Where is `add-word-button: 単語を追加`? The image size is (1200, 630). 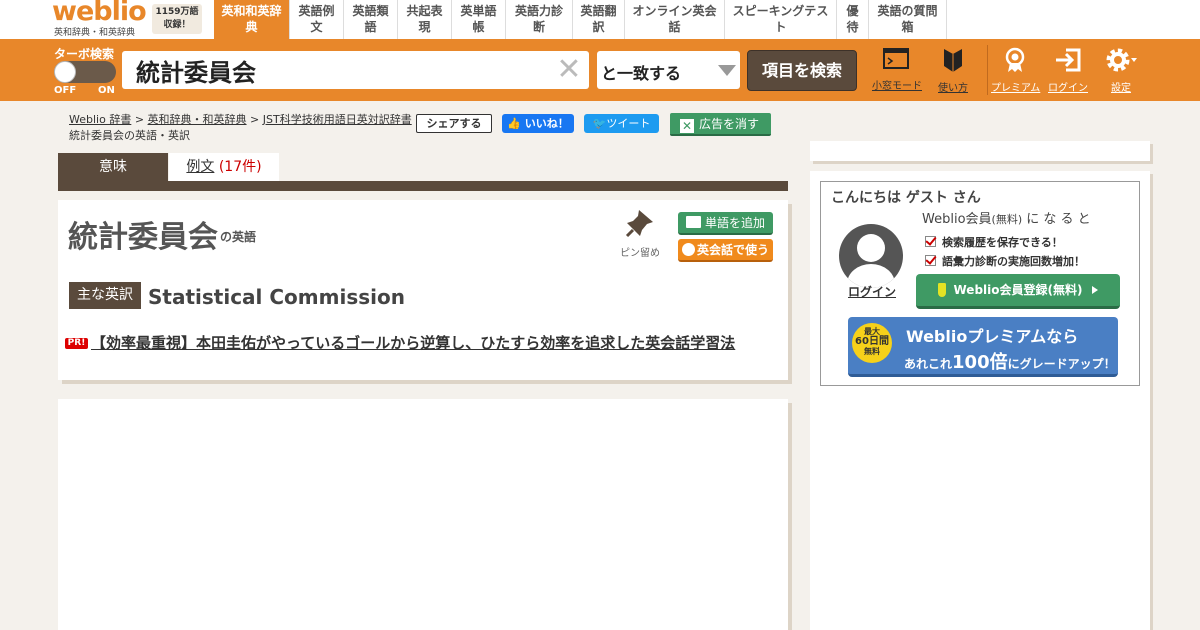 add-word-button: 単語を追加 is located at coordinates (725, 223).